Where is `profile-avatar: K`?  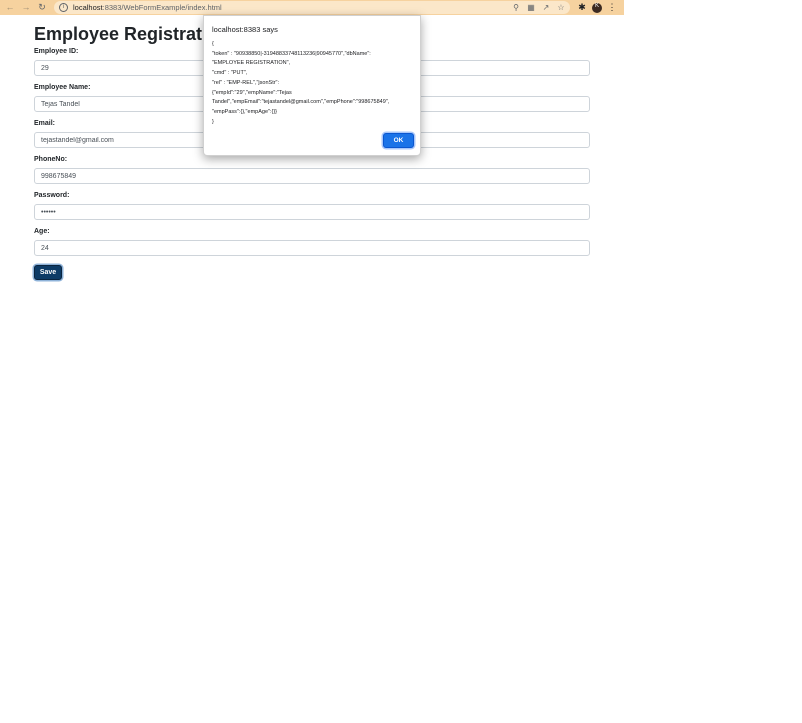 profile-avatar: K is located at coordinates (597, 7).